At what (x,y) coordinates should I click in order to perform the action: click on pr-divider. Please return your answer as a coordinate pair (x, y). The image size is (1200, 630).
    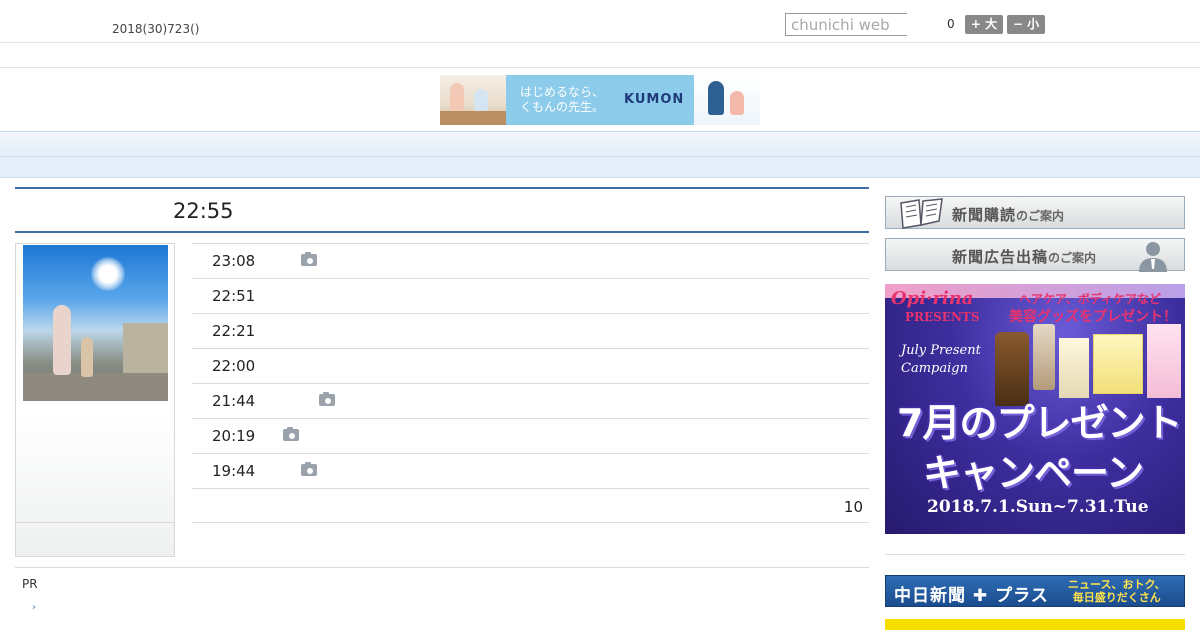
    Looking at the image, I should click on (442, 567).